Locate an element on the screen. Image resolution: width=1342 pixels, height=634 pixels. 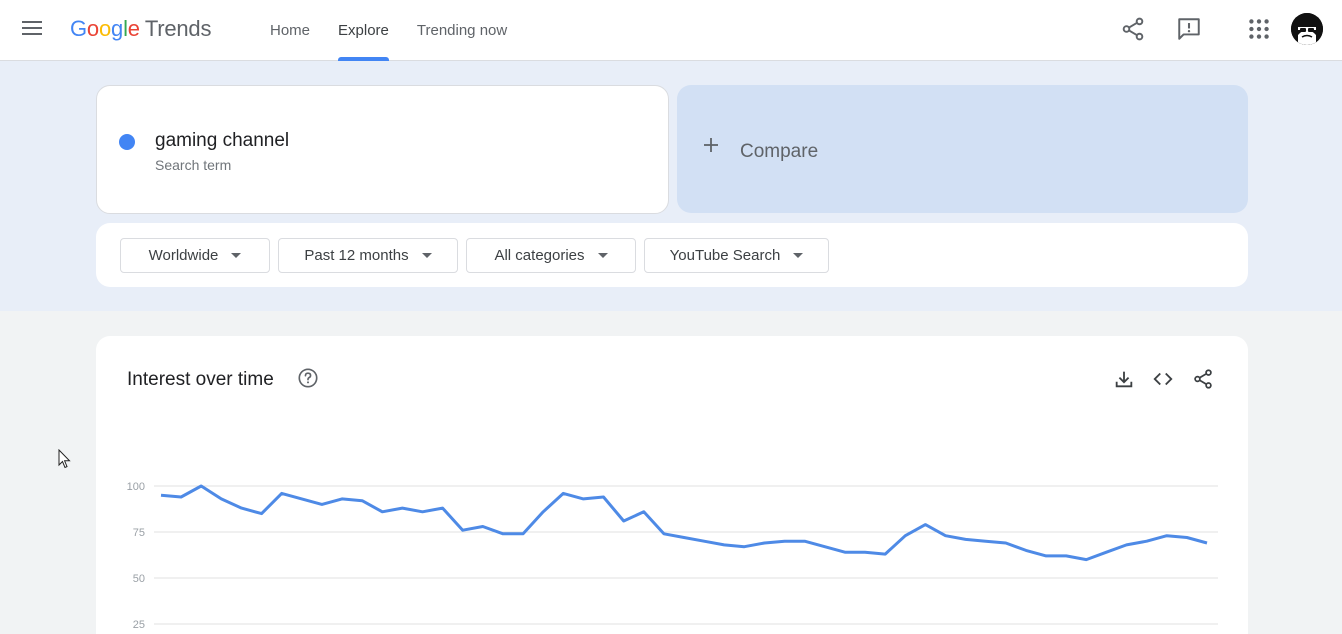
y-tick-label: 50 is located at coordinates (139, 579).